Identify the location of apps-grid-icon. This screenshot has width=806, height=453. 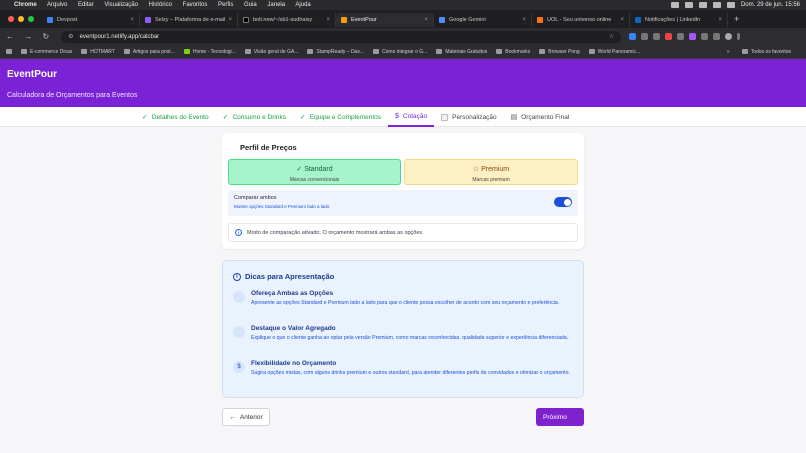
(9, 51).